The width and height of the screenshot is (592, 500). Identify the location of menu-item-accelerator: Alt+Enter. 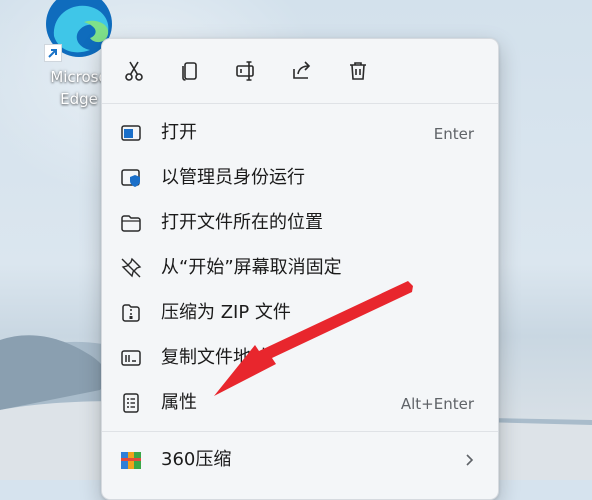
(437, 404).